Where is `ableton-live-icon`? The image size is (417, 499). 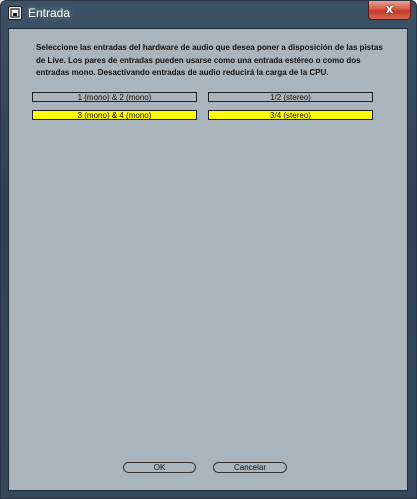
ableton-live-icon is located at coordinates (15, 13).